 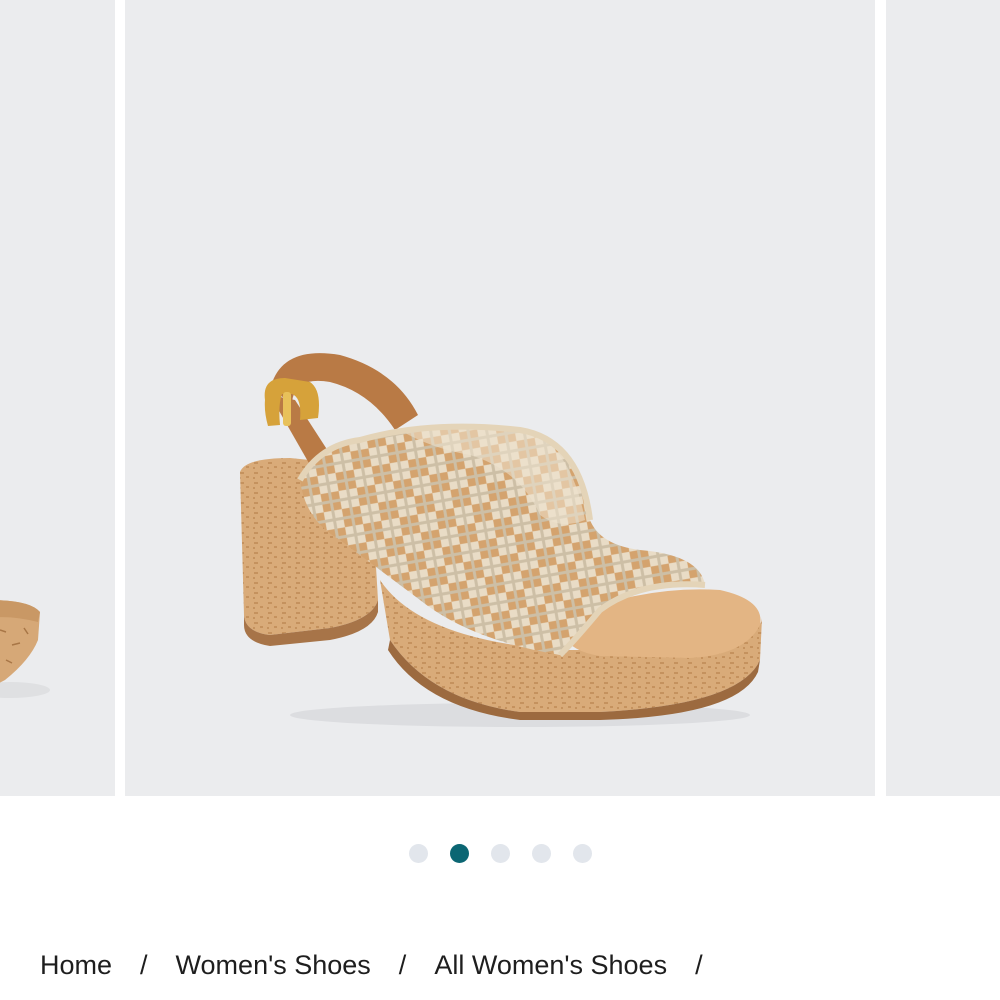 I want to click on breadcrumb-all-womens-shoes-link: All Women's Shoes, so click(x=550, y=965).